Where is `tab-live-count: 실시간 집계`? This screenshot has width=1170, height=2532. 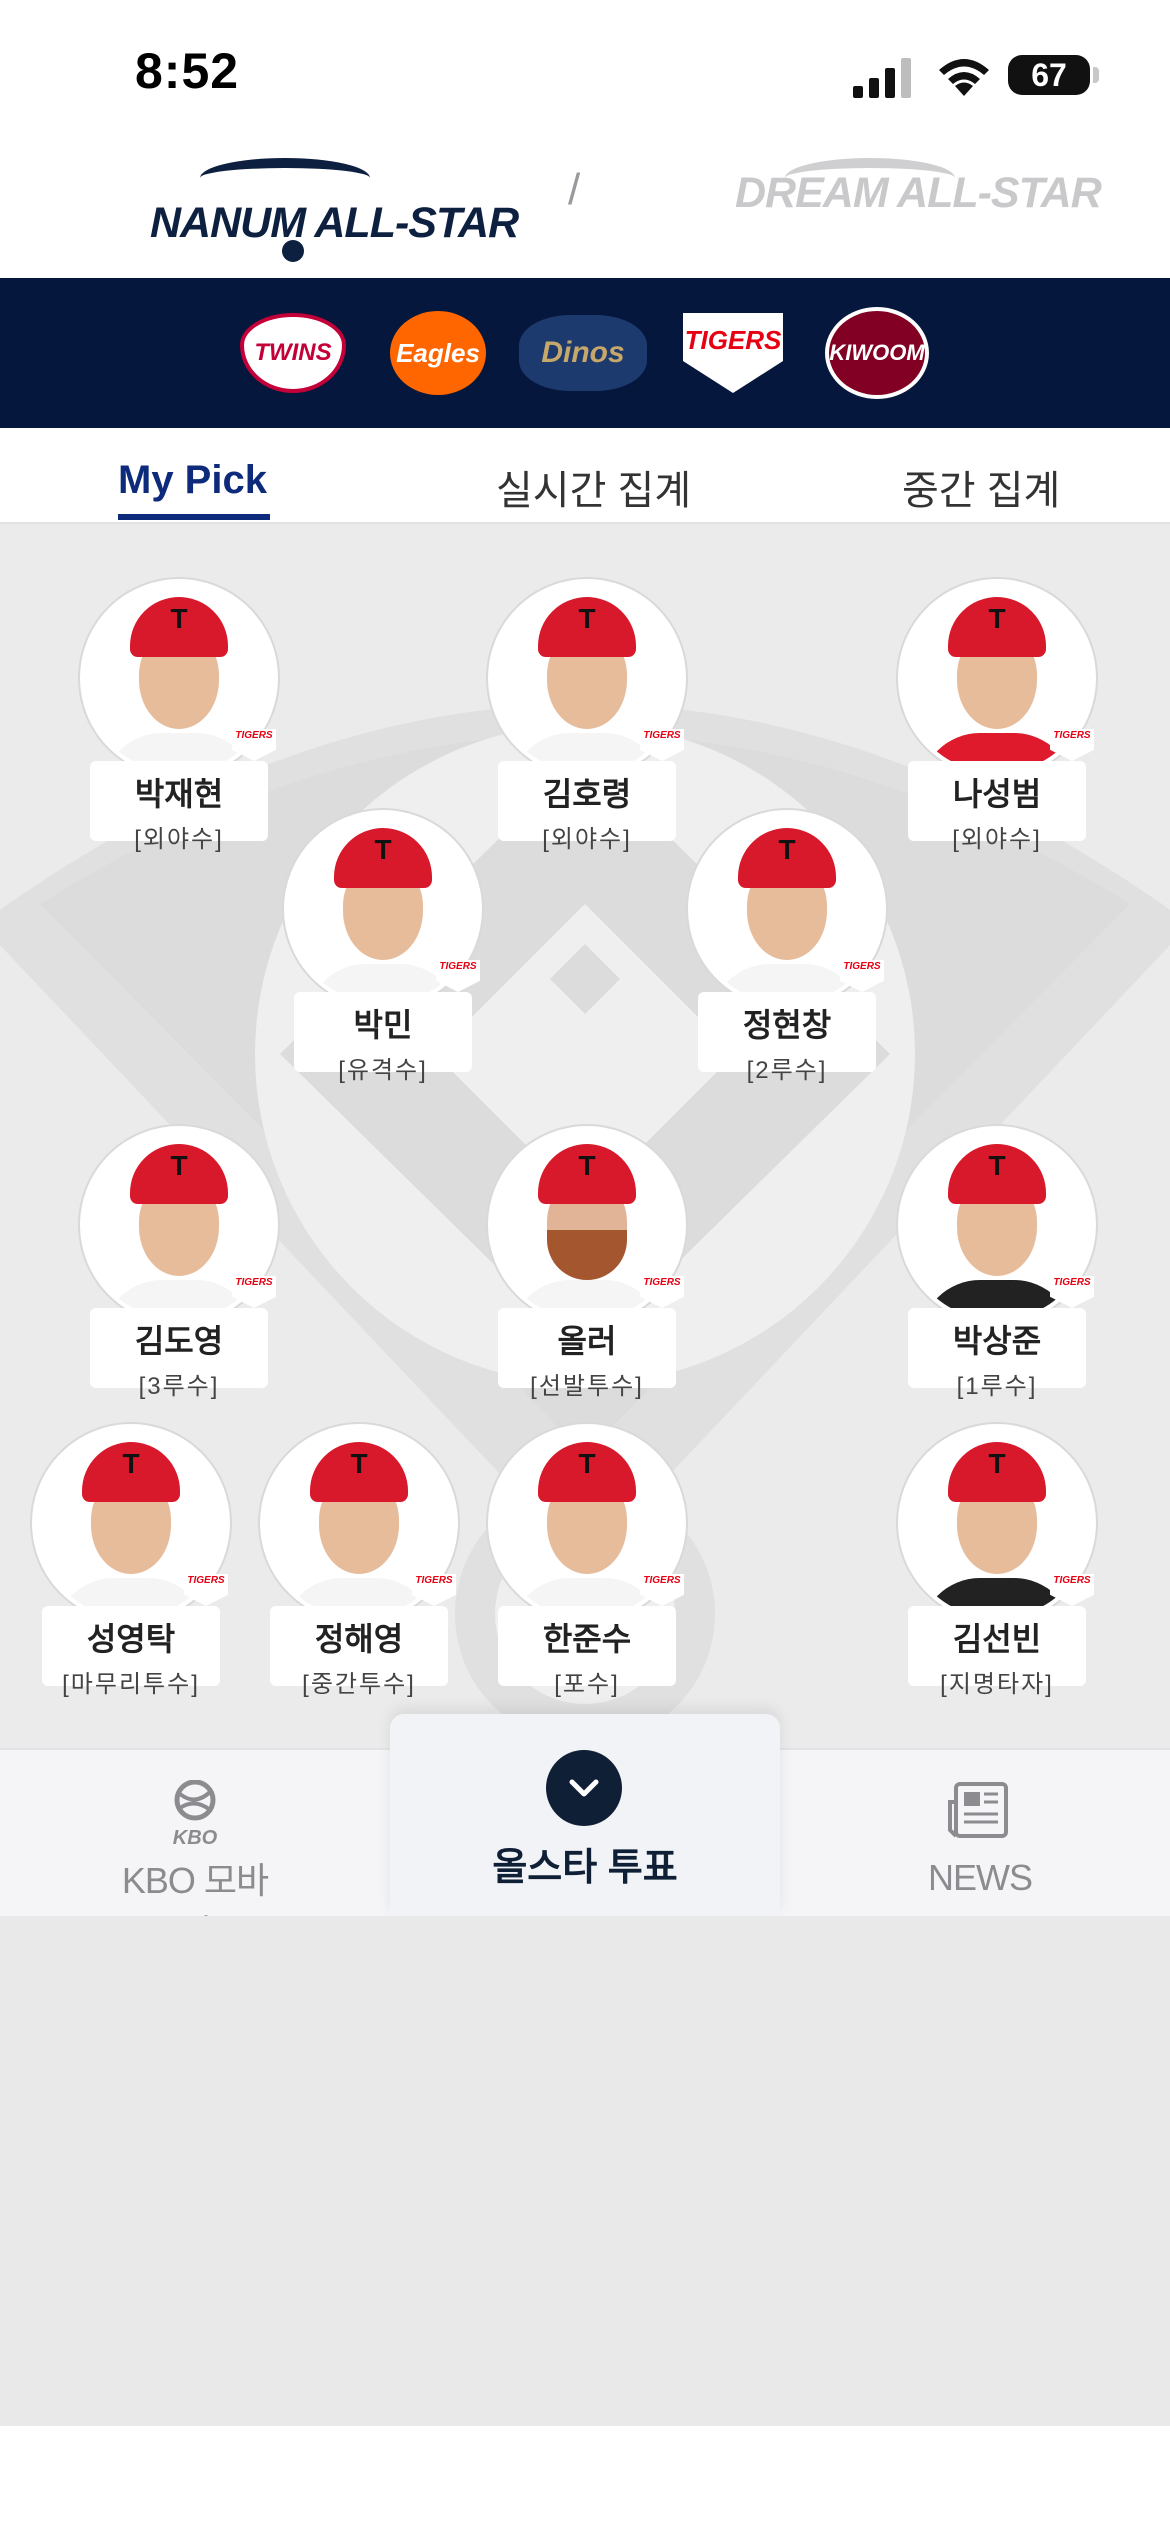 tab-live-count: 실시간 집계 is located at coordinates (593, 487).